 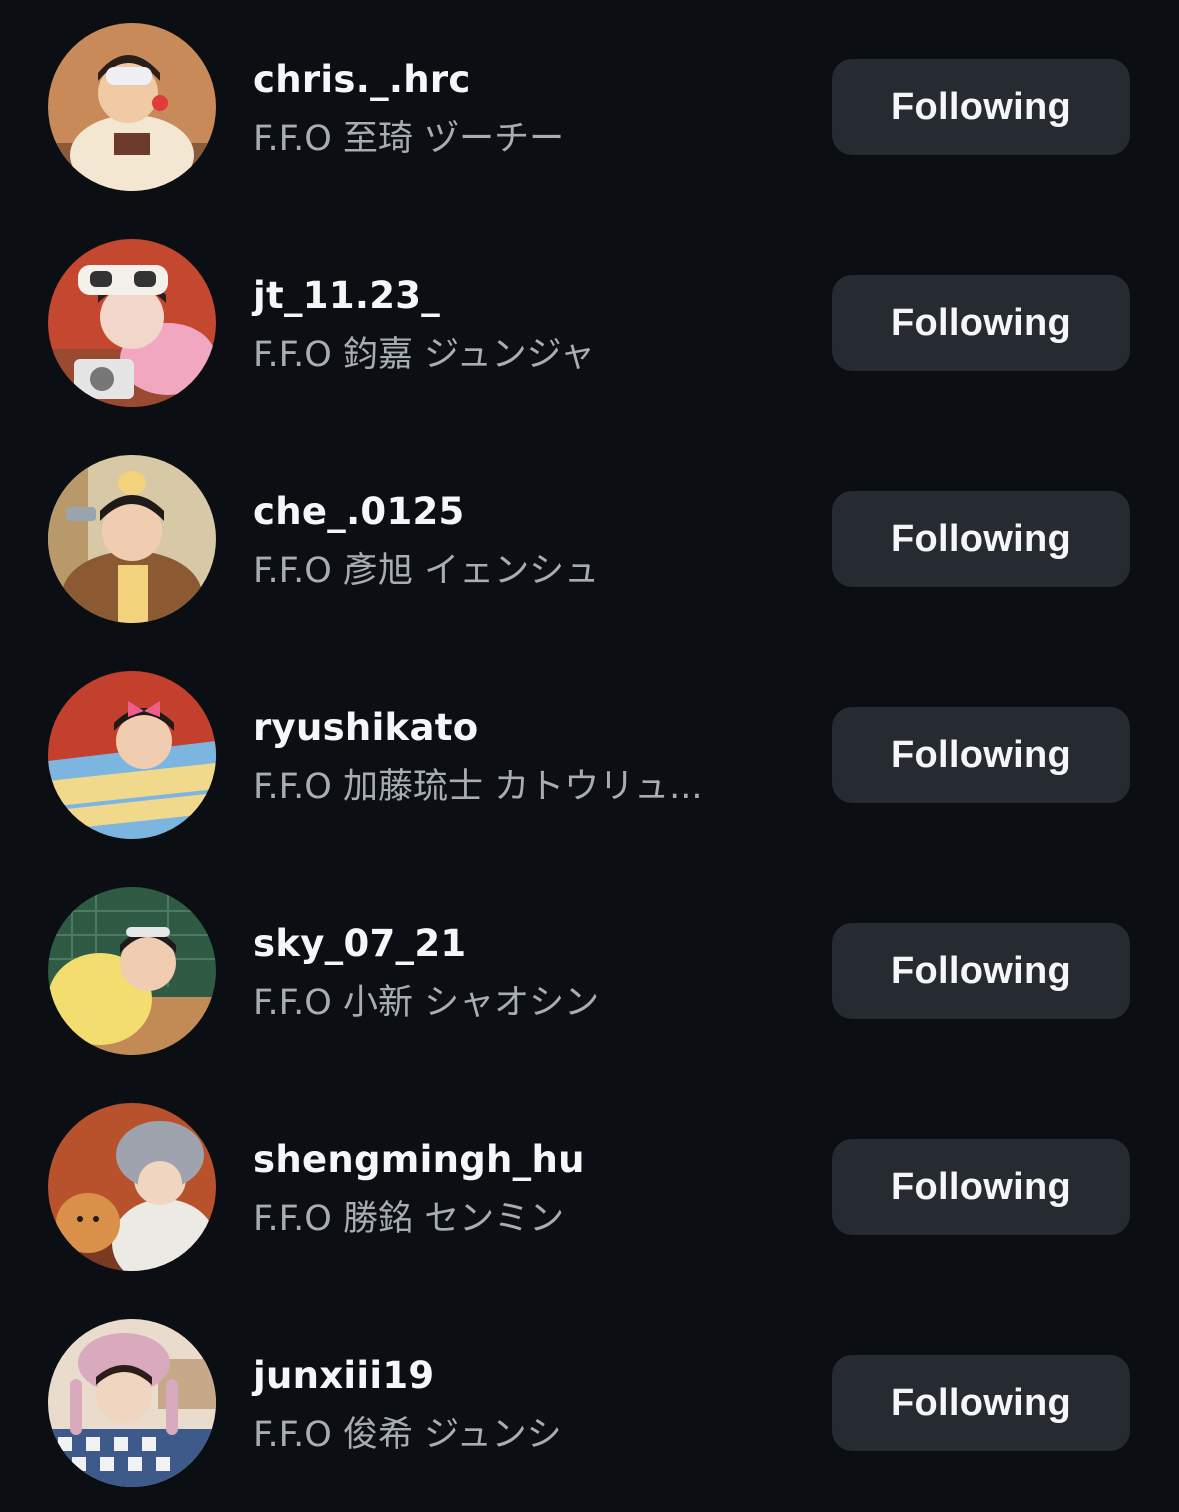 I want to click on full-name: F.F.O 俊希 ジュンシ, so click(x=407, y=1435).